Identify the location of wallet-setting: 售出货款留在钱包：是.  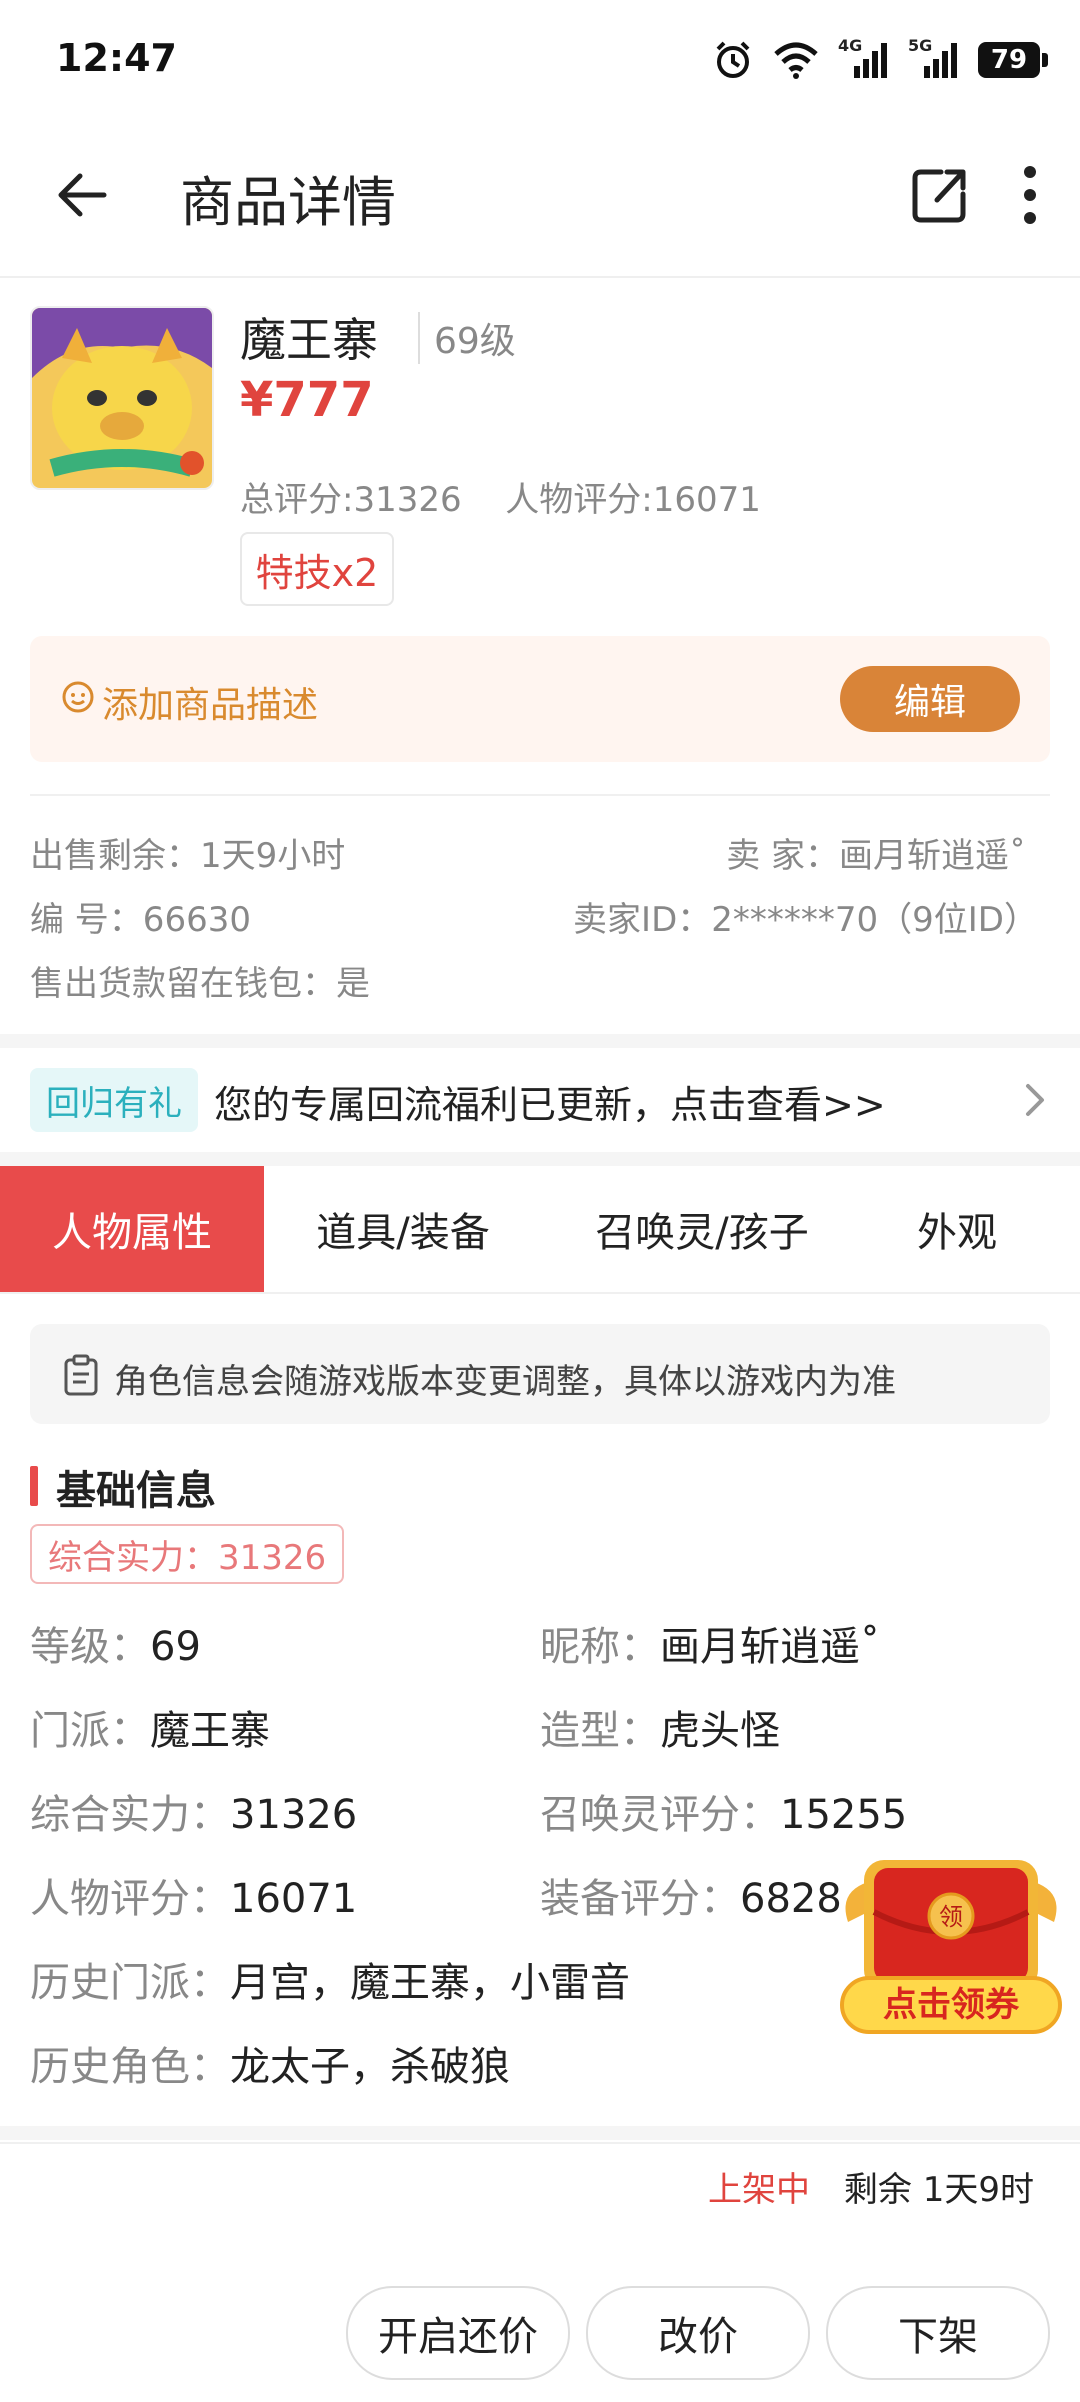
(200, 984).